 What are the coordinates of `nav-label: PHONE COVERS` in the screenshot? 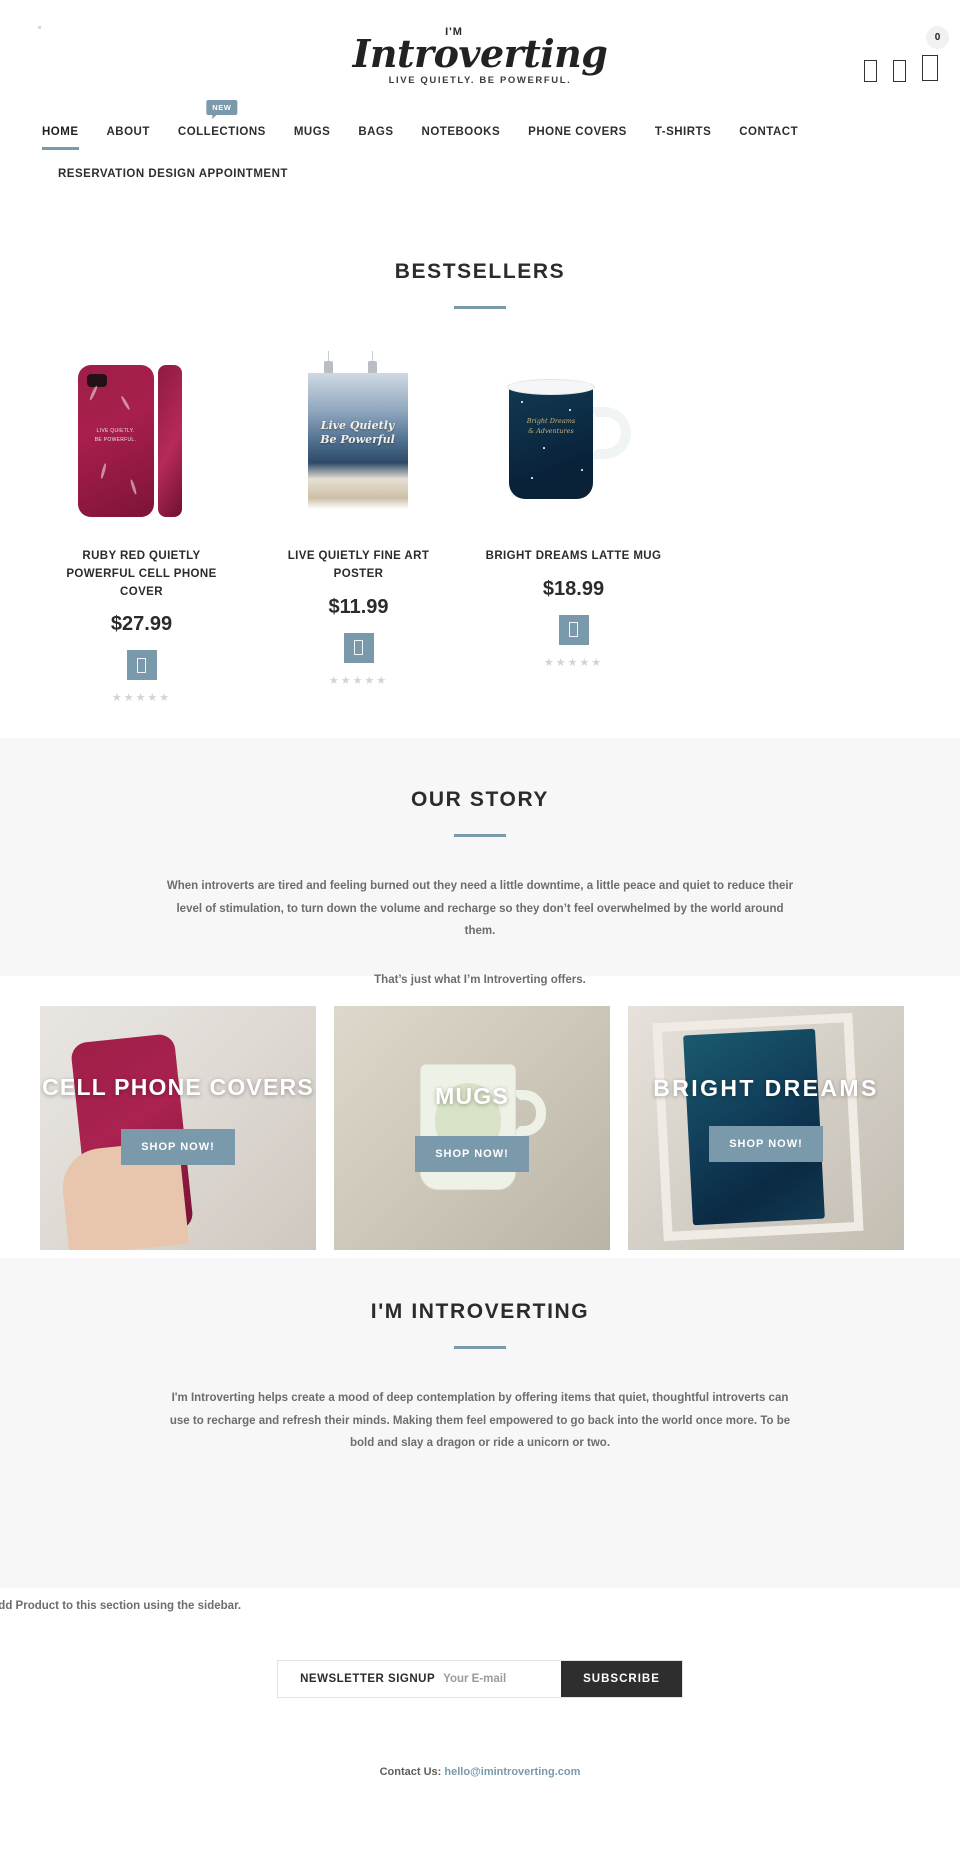 It's located at (577, 132).